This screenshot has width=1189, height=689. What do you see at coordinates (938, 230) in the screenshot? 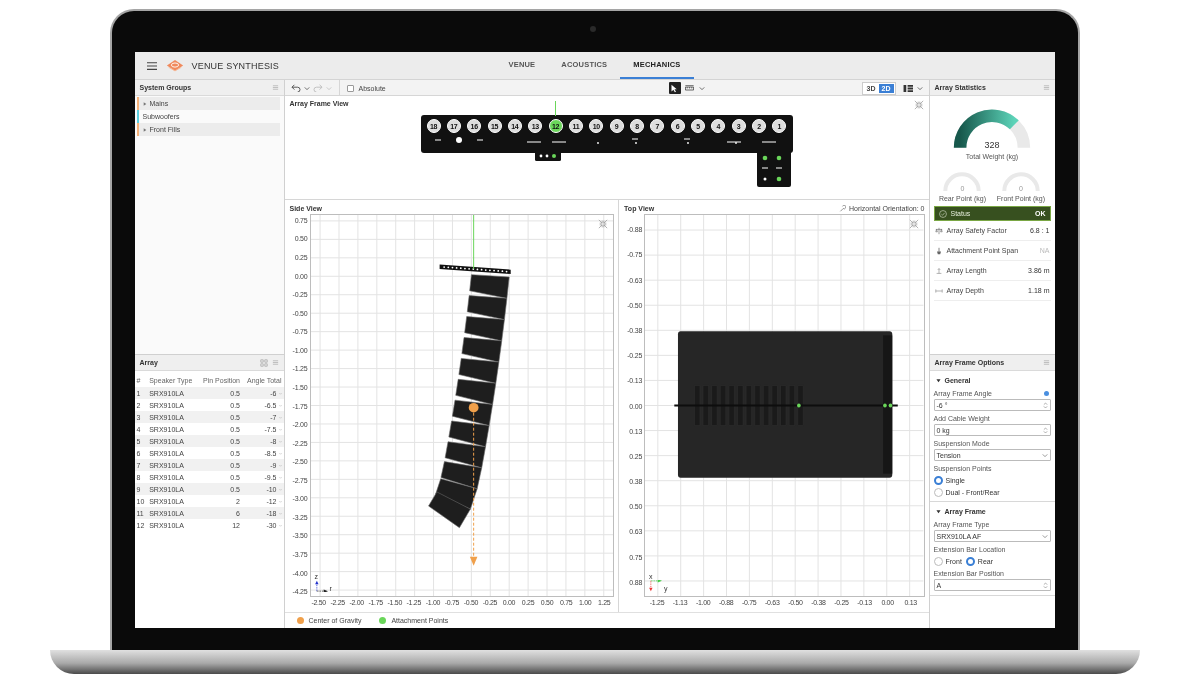
I see `scale-icon` at bounding box center [938, 230].